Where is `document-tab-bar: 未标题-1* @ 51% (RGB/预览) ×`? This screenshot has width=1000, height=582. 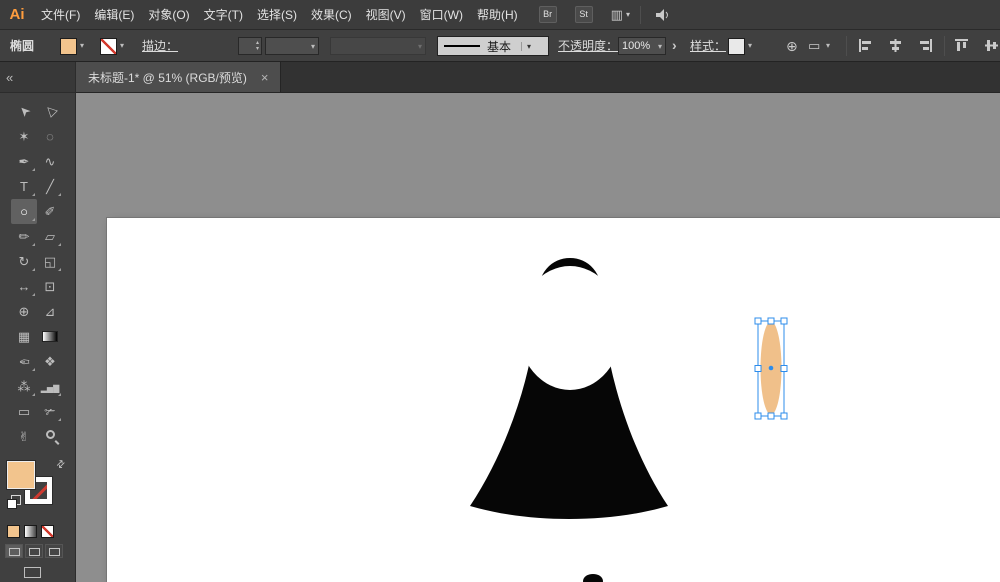 document-tab-bar: 未标题-1* @ 51% (RGB/预览) × is located at coordinates (538, 77).